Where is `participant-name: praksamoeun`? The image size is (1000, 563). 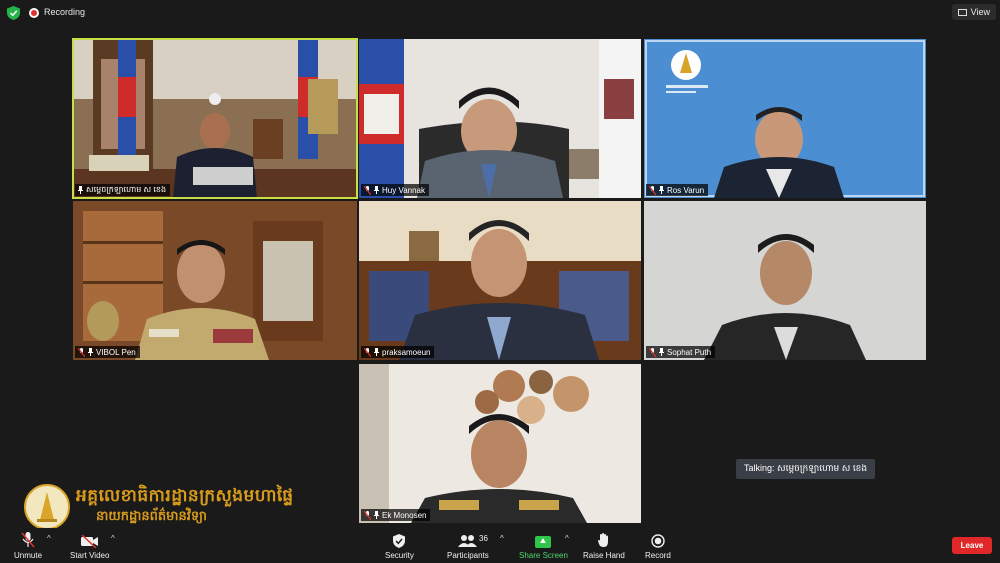
participant-name: praksamoeun is located at coordinates (406, 352).